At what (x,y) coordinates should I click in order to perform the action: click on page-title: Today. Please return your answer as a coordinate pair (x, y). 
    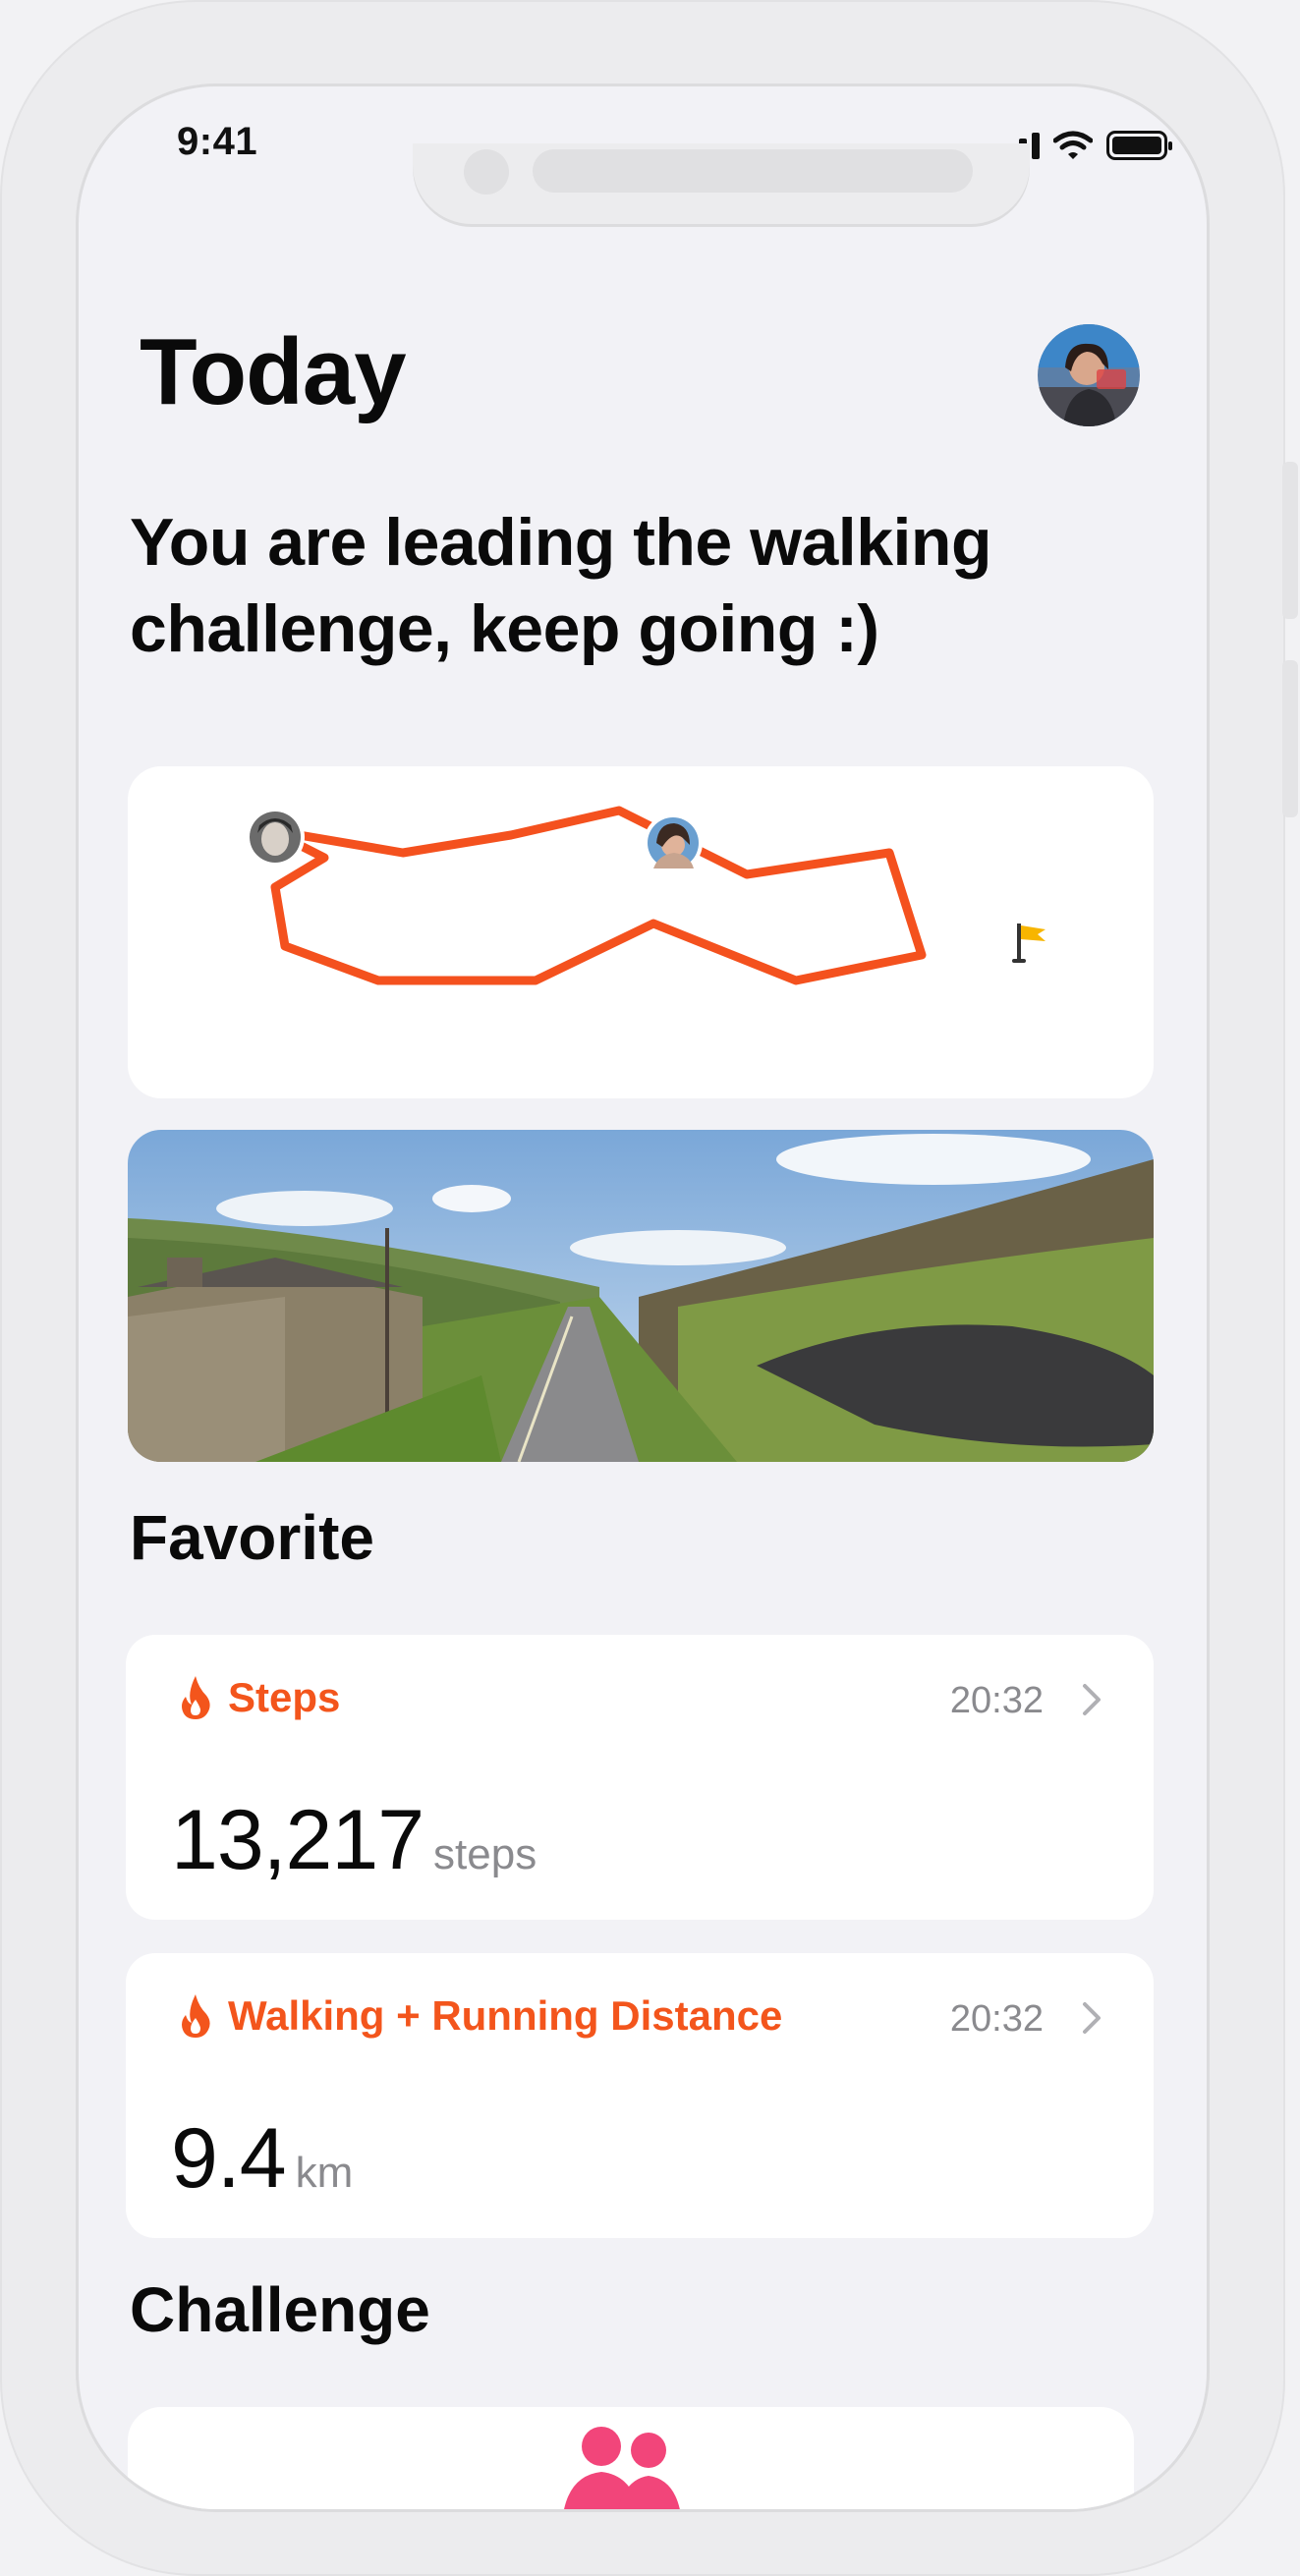
    Looking at the image, I should click on (273, 371).